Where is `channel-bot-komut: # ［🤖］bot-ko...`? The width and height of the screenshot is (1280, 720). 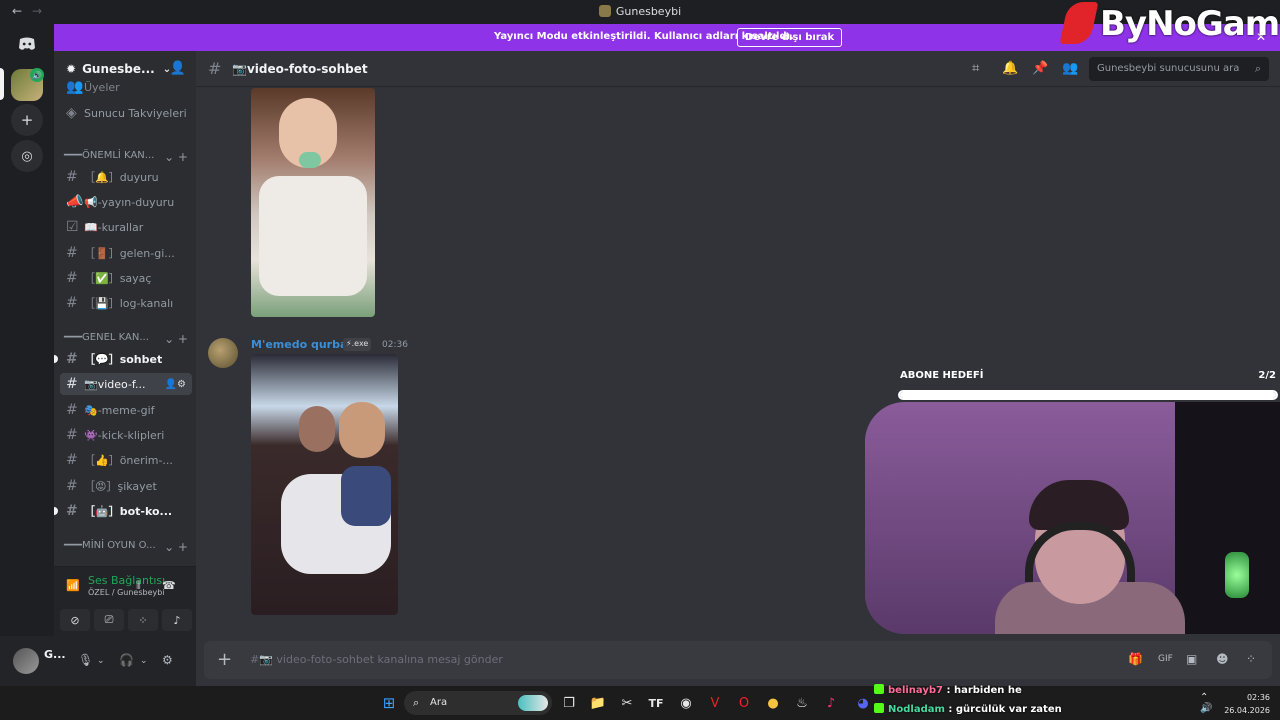 channel-bot-komut: # ［🤖］bot-ko... is located at coordinates (126, 511).